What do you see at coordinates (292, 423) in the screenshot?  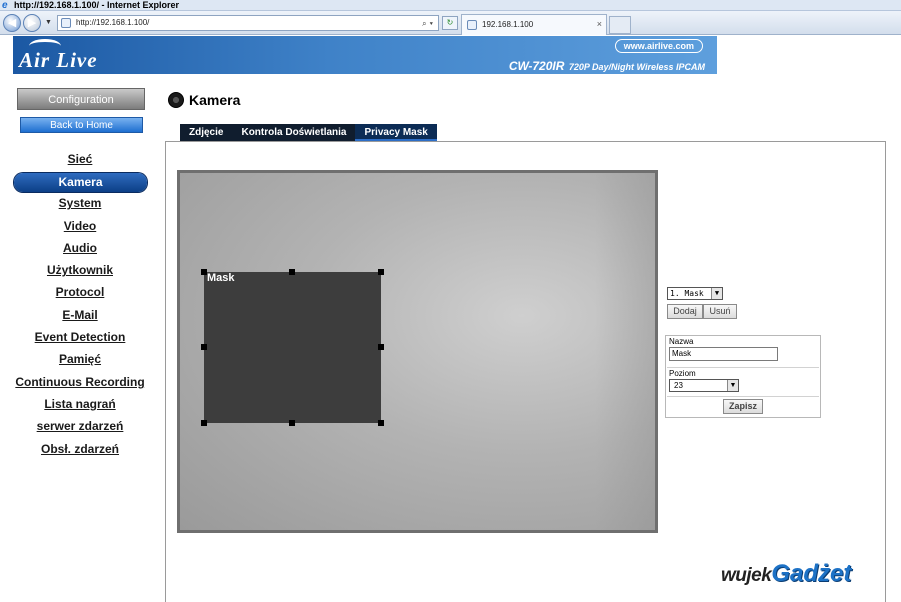 I see `resize-handle-bottom` at bounding box center [292, 423].